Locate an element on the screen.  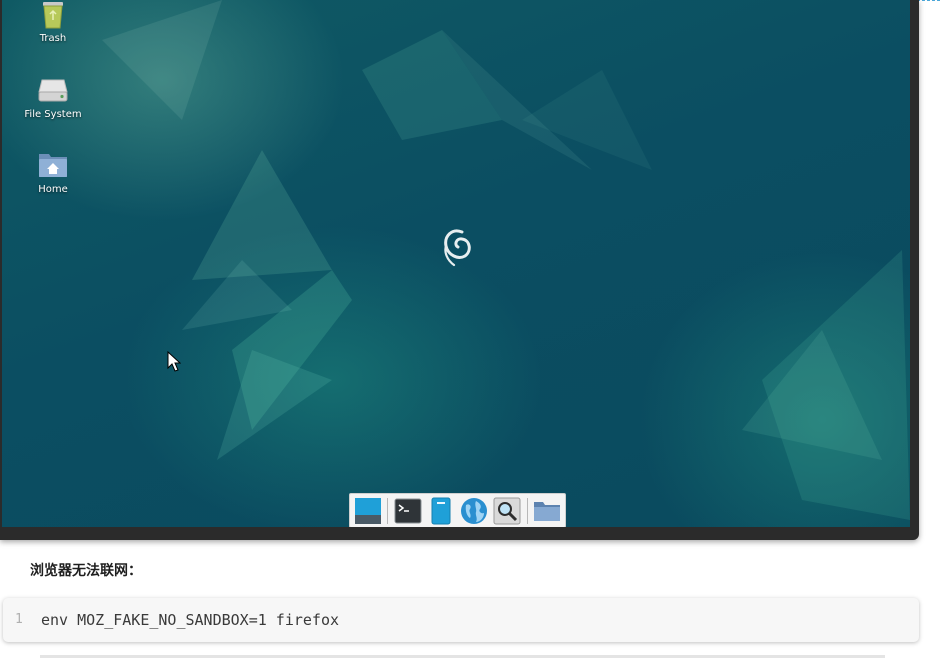
desktop-icon-file-system: File System is located at coordinates (53, 96).